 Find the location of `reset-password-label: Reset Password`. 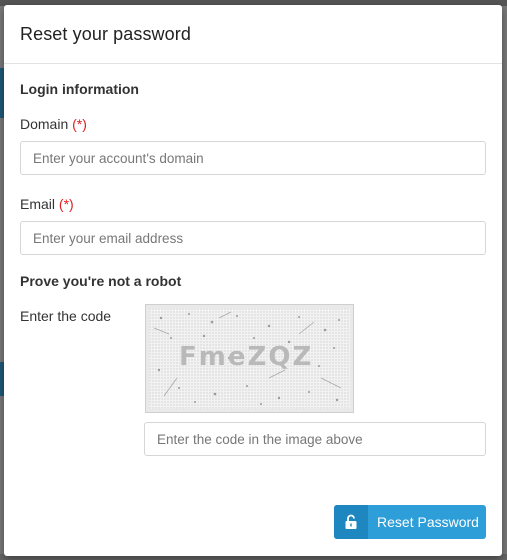

reset-password-label: Reset Password is located at coordinates (428, 522).